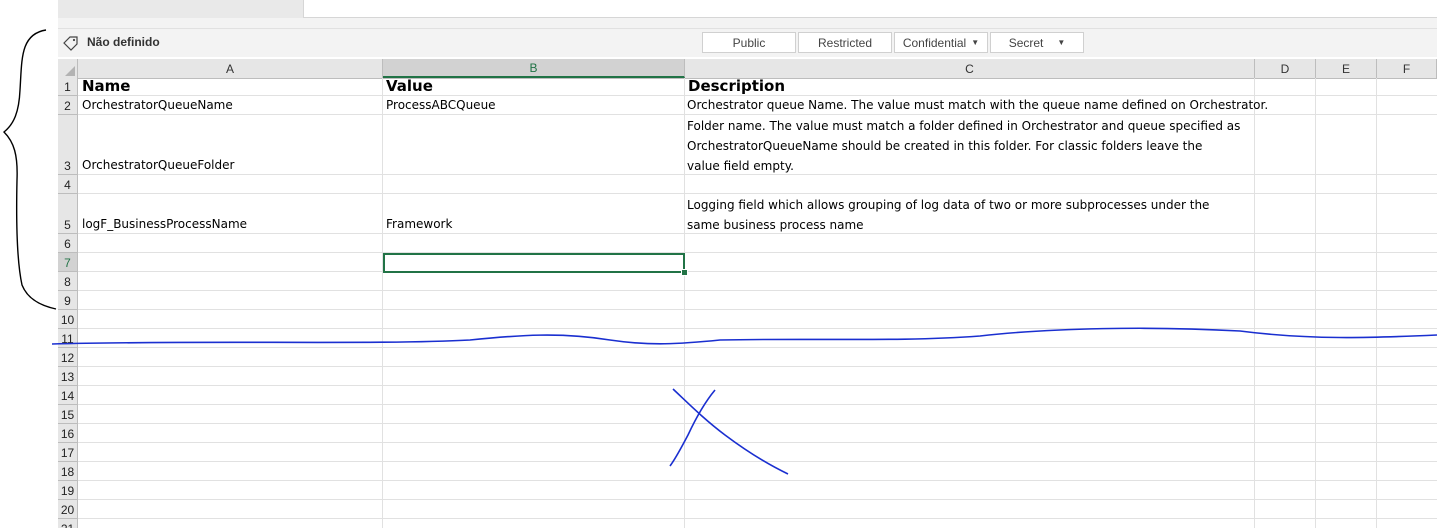 The image size is (1437, 528). Describe the element at coordinates (870, 9) in the screenshot. I see `formula-bar-area` at that location.